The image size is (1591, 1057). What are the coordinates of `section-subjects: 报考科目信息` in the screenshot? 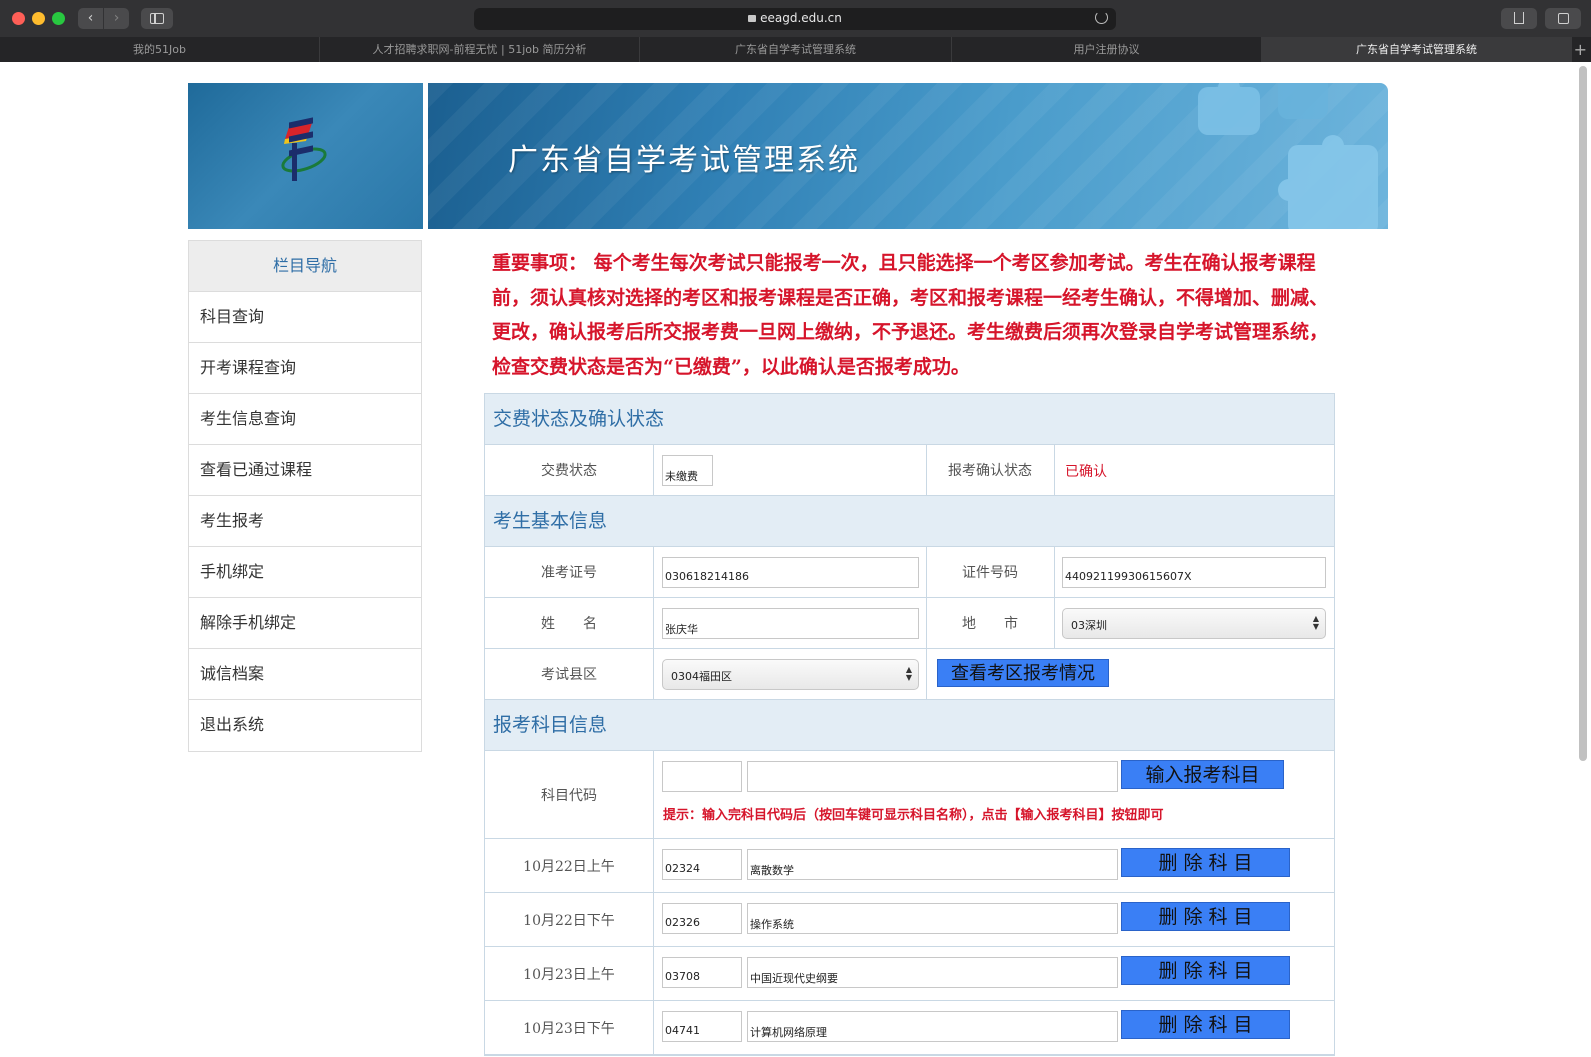 It's located at (909, 725).